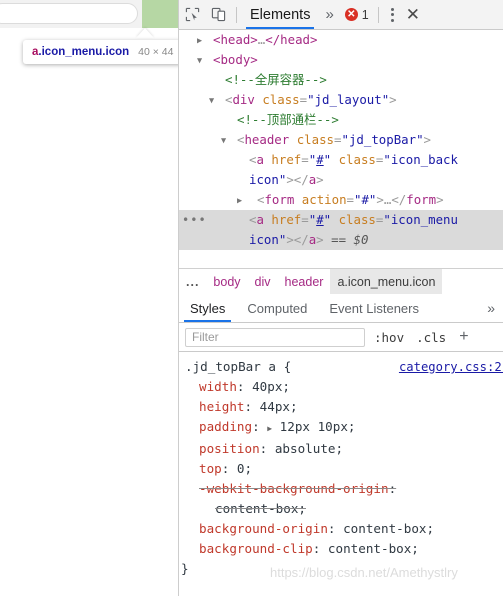 The width and height of the screenshot is (503, 596). I want to click on css-declaration: position: absolute;, so click(341, 449).